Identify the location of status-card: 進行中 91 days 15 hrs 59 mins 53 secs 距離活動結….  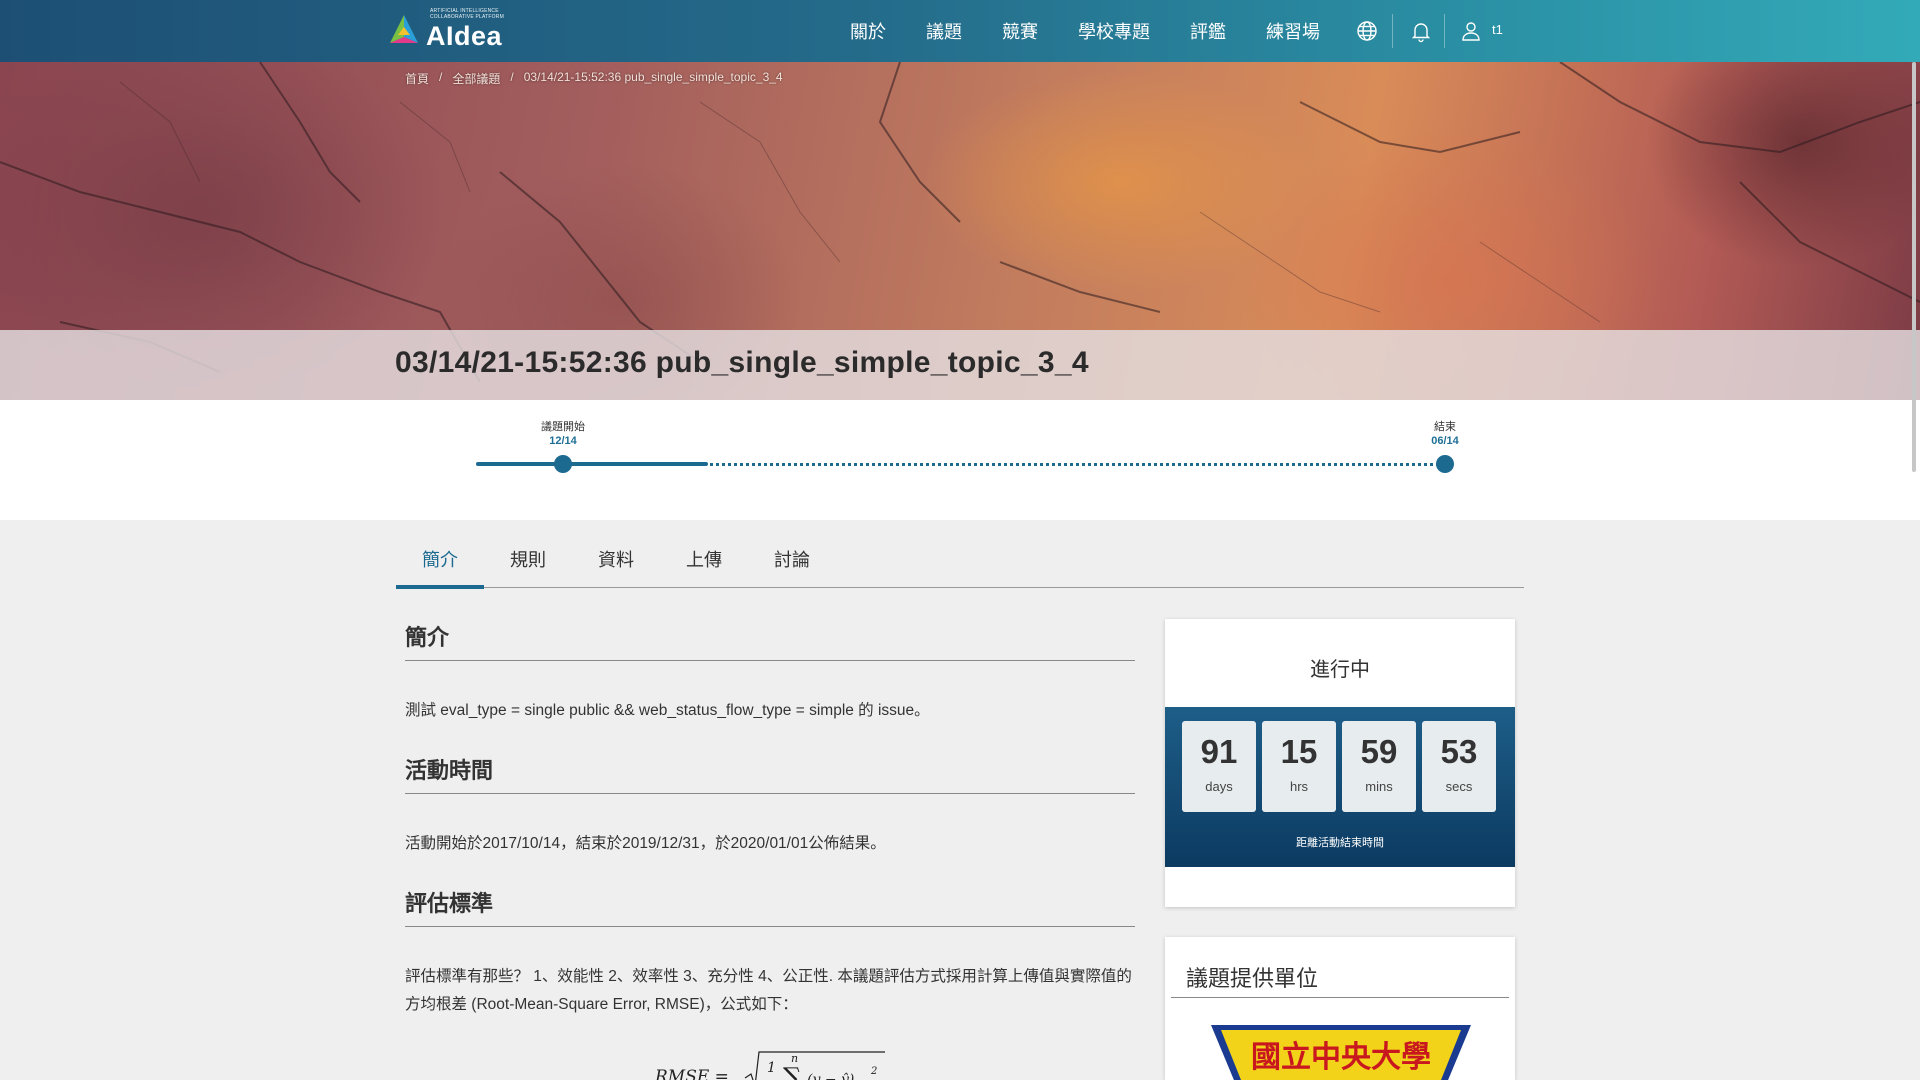
(1340, 763).